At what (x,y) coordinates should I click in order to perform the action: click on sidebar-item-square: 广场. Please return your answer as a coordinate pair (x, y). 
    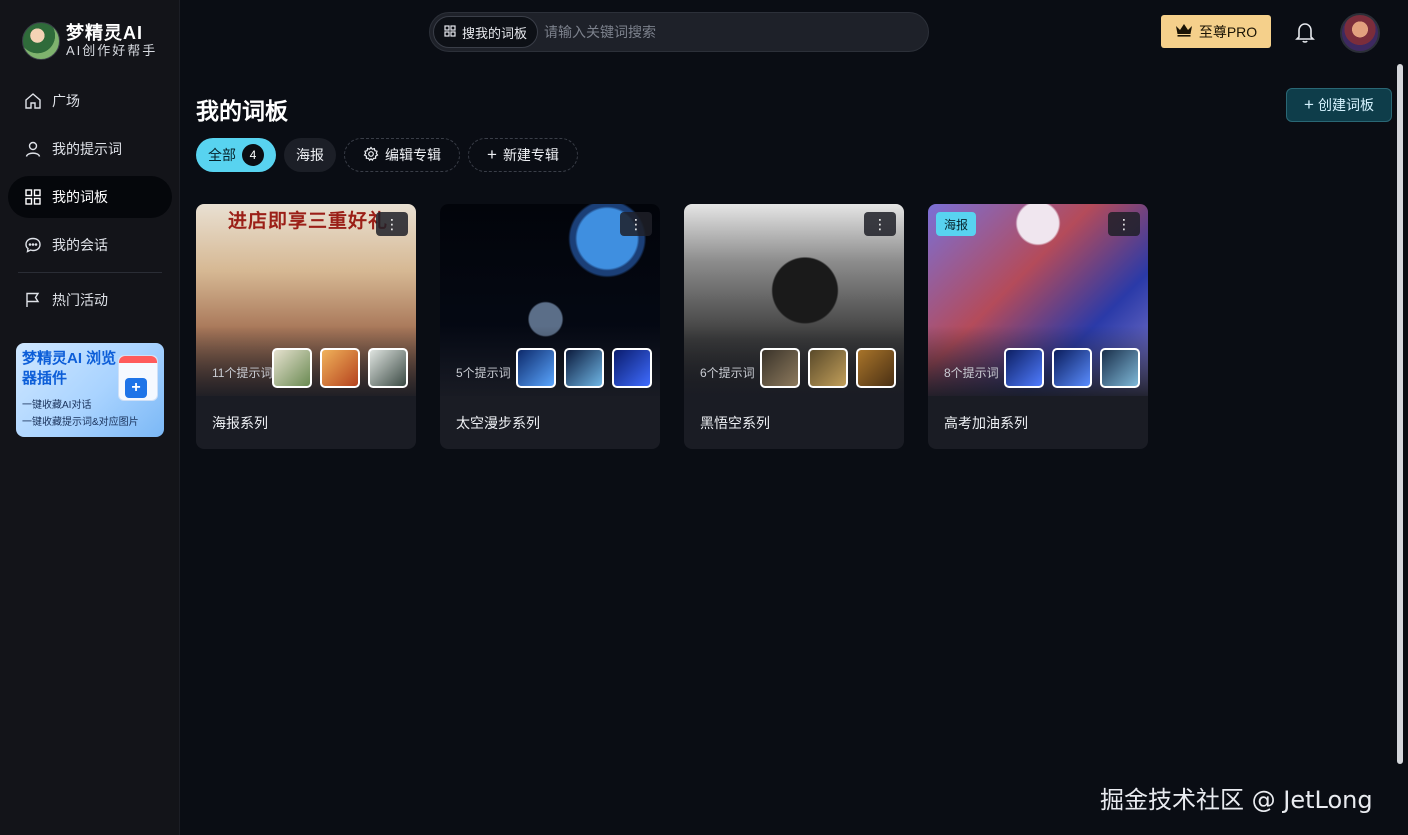
    Looking at the image, I should click on (90, 101).